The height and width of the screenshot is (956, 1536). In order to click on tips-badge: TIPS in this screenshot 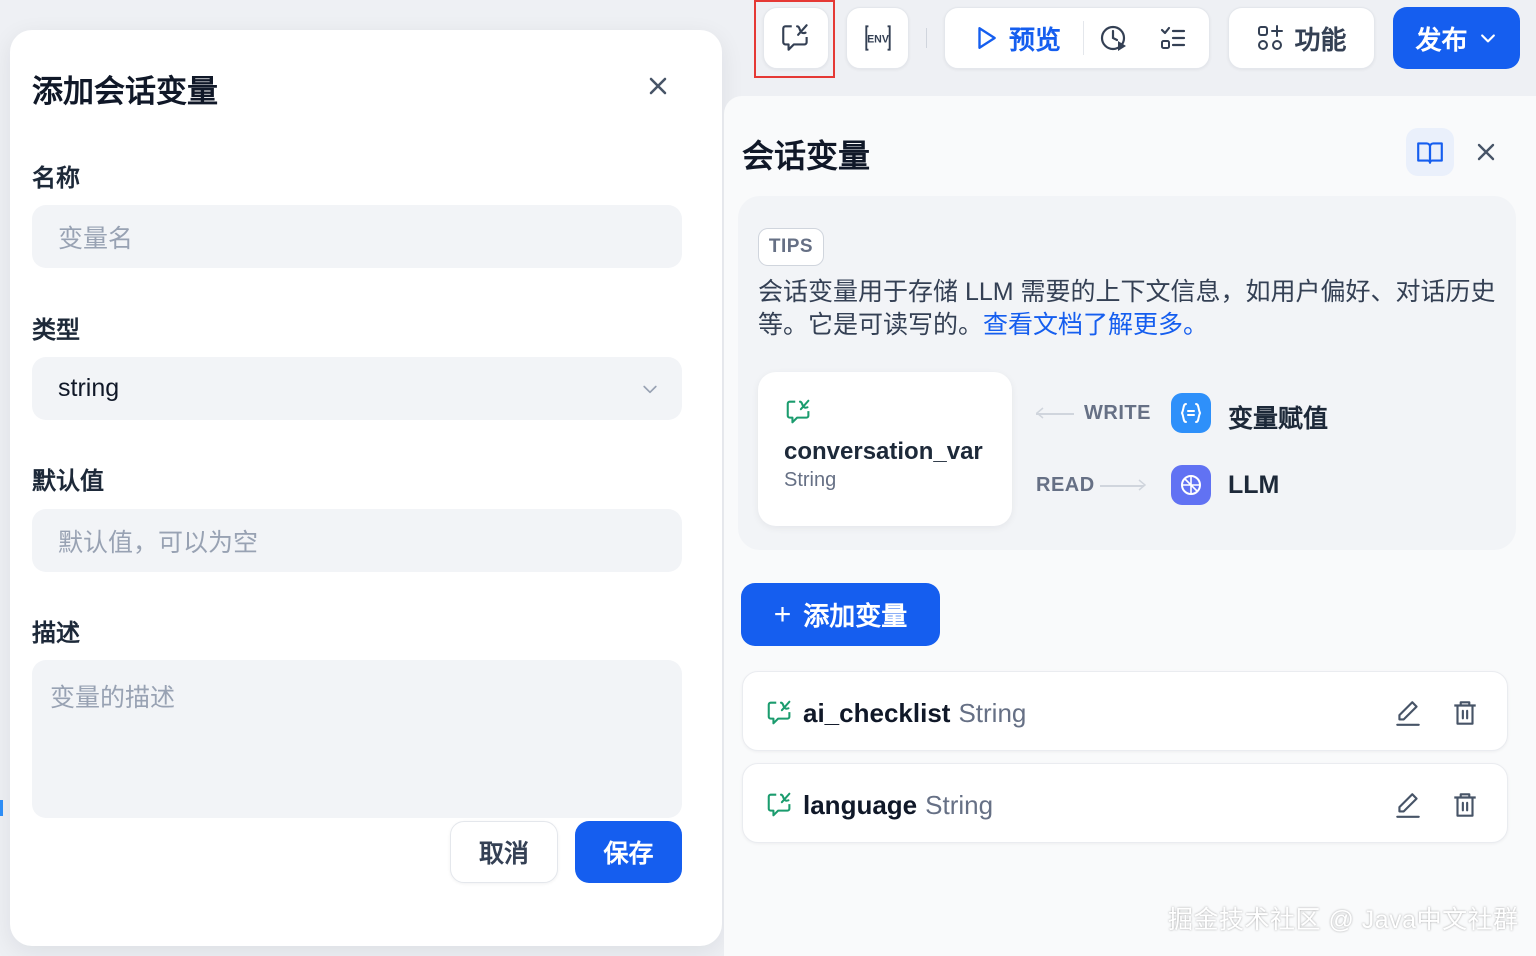, I will do `click(791, 247)`.